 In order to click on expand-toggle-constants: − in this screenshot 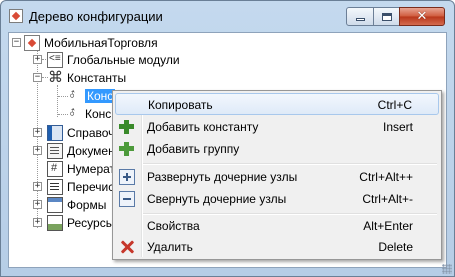, I will do `click(37, 77)`.